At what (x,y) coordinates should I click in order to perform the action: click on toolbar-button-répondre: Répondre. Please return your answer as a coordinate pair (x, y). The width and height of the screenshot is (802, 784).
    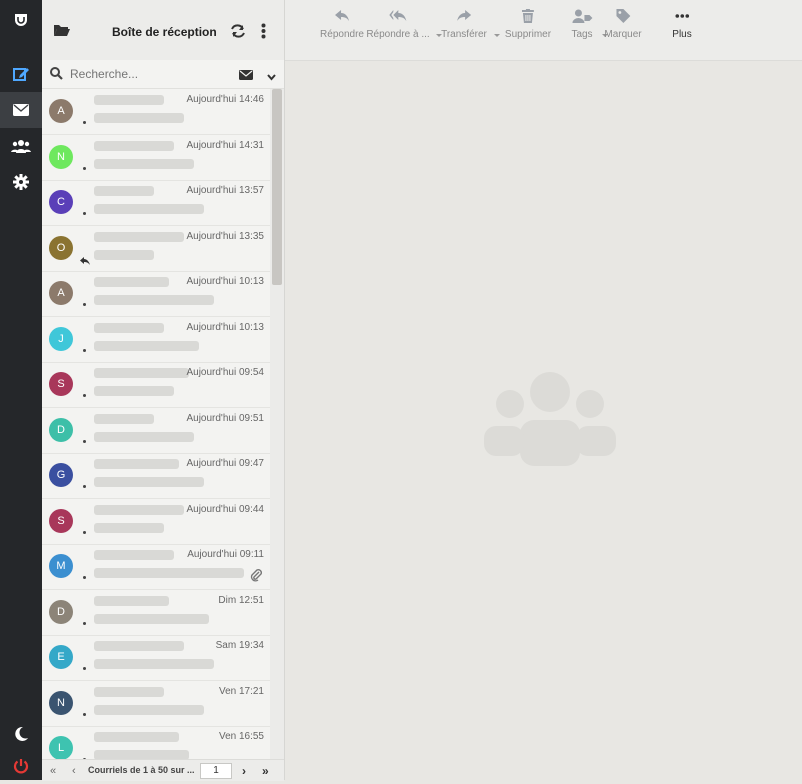
    Looking at the image, I should click on (342, 31).